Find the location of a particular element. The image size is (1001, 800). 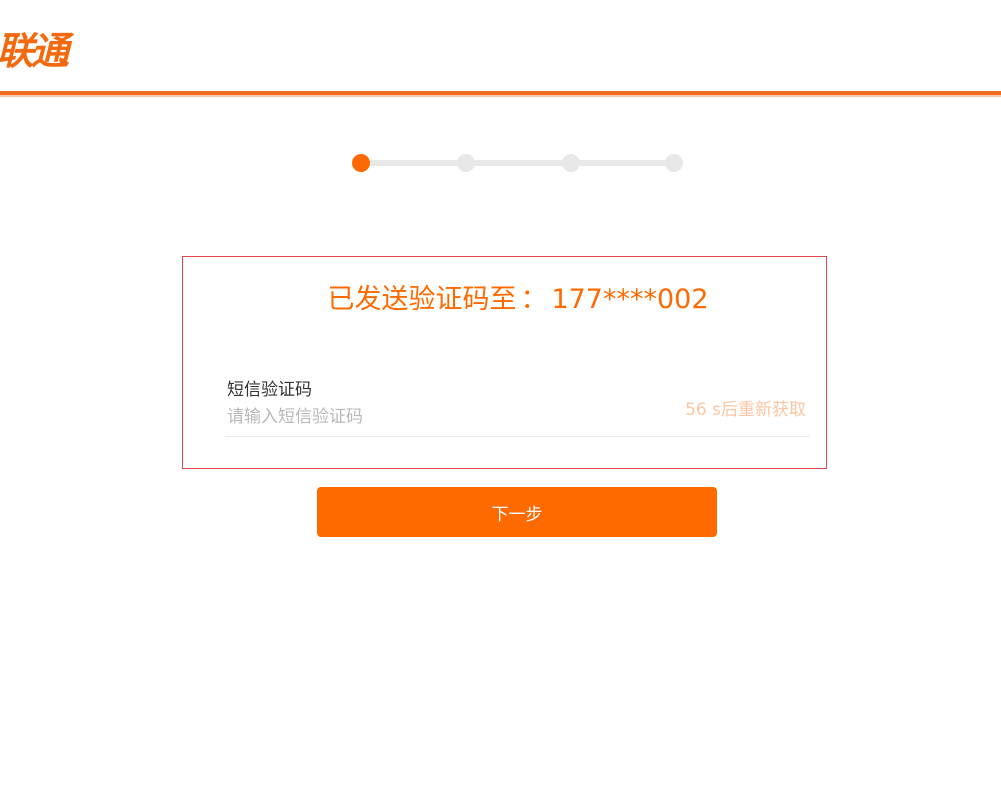

logo: 联通 is located at coordinates (34, 51).